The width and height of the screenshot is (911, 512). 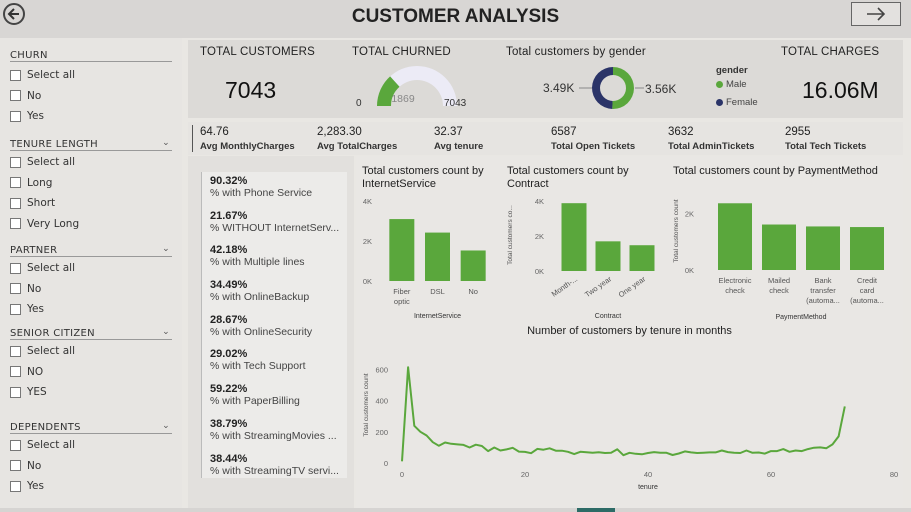 I want to click on tick-label: One year, so click(x=632, y=286).